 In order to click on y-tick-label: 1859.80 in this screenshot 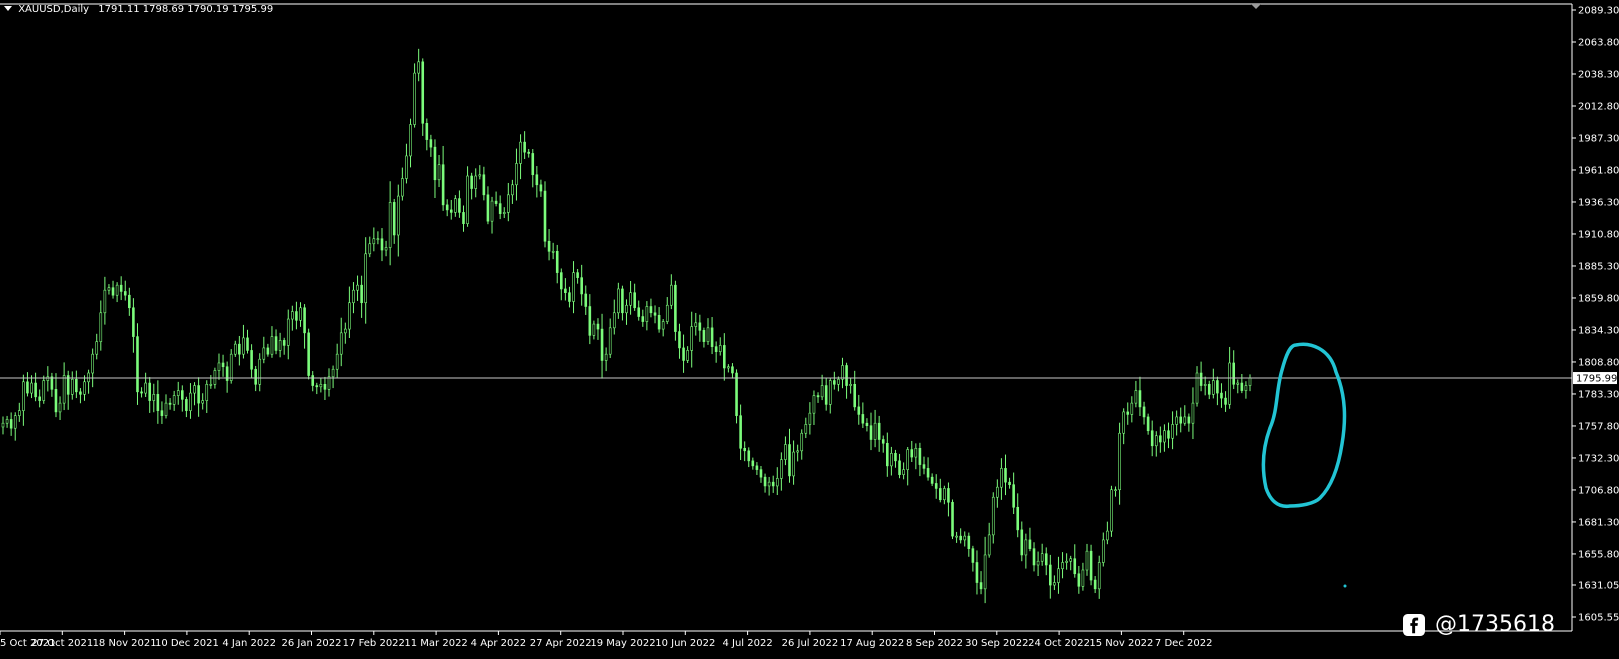, I will do `click(1598, 298)`.